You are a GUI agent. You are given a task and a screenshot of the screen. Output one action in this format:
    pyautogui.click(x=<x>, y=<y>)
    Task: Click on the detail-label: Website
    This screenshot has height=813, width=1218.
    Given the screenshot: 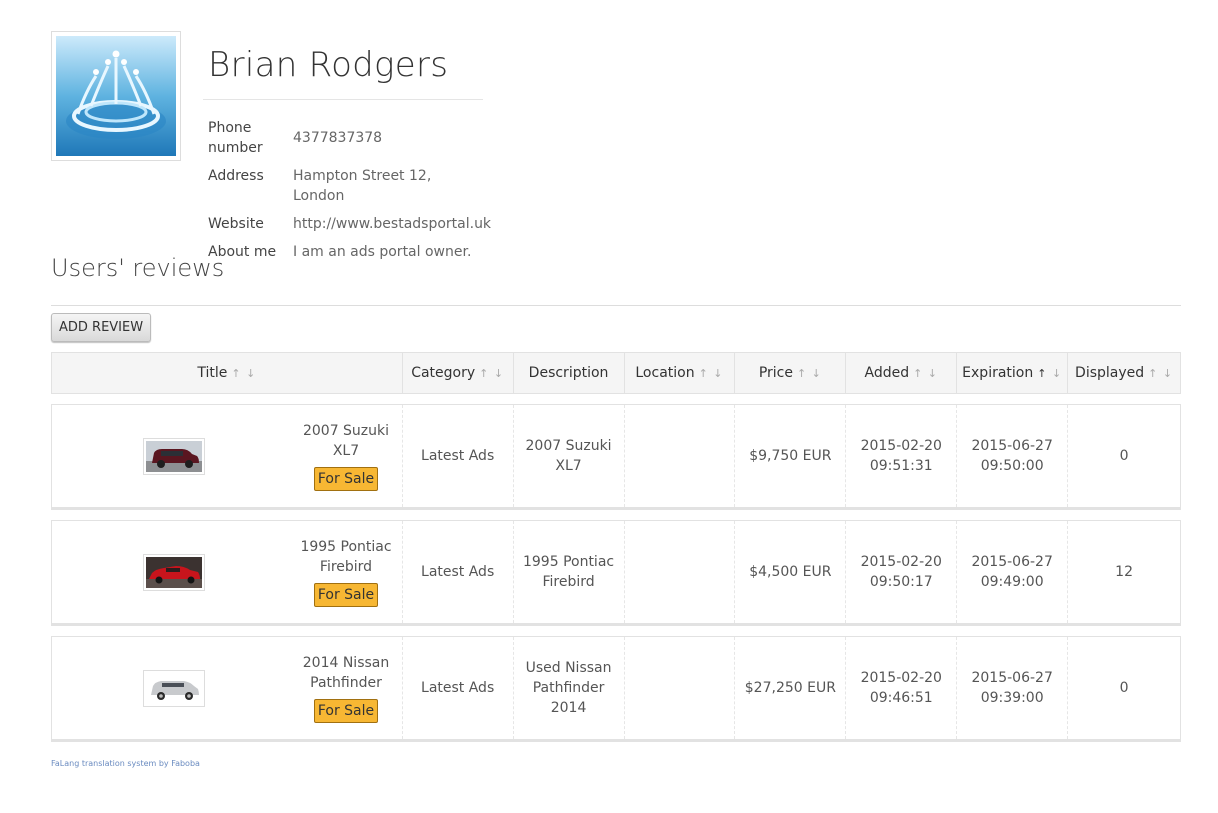 What is the action you would take?
    pyautogui.click(x=236, y=224)
    